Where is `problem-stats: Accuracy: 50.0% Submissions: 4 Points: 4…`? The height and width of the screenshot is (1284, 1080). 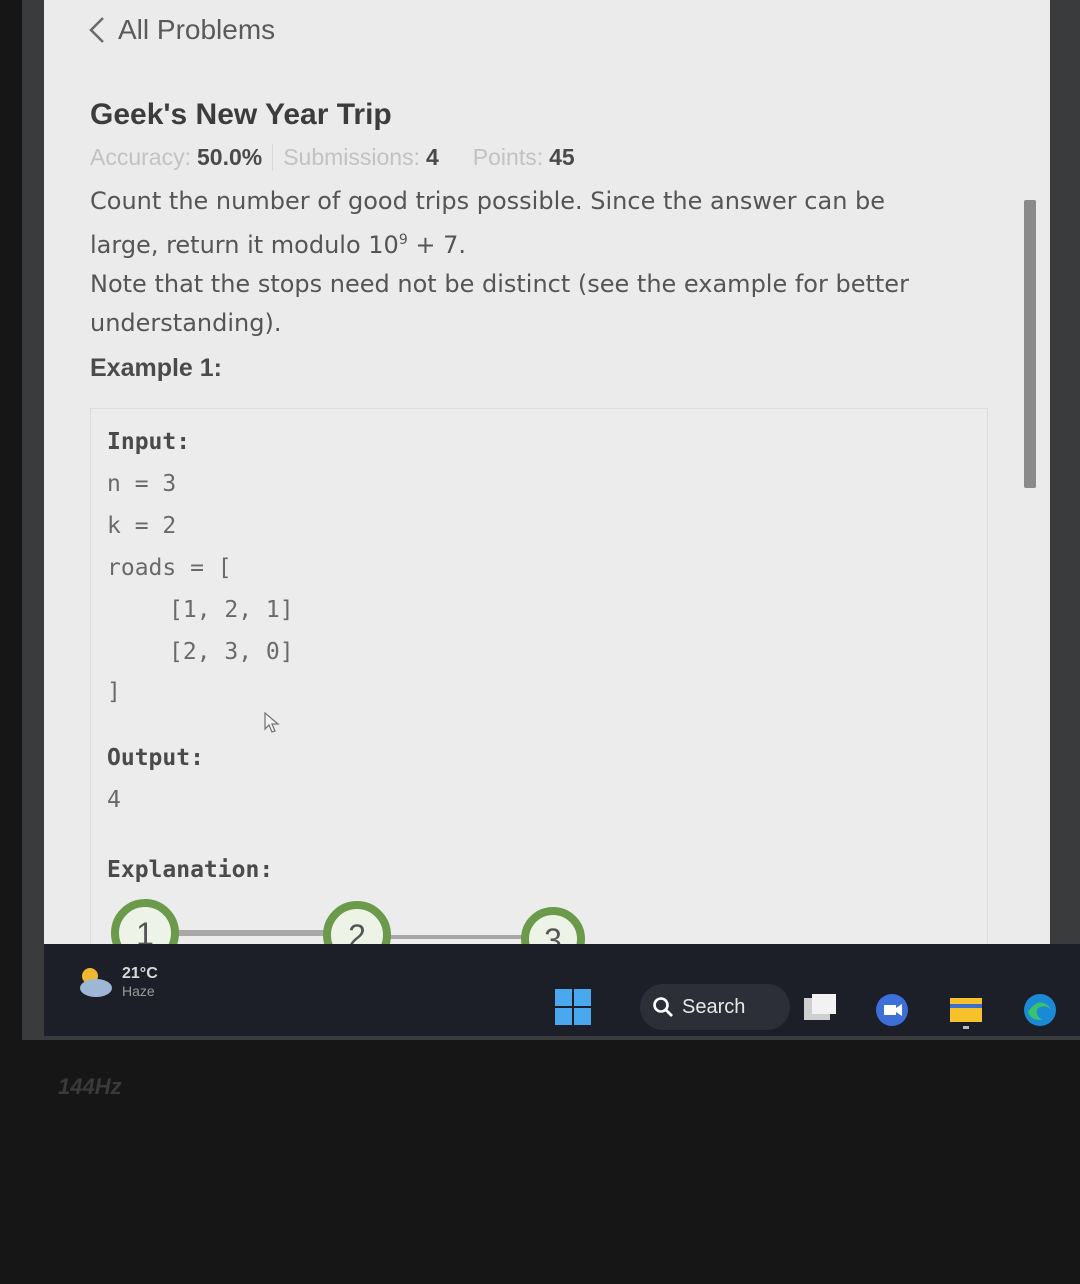
problem-stats: Accuracy: 50.0% Submissions: 4 Points: 4… is located at coordinates (332, 157).